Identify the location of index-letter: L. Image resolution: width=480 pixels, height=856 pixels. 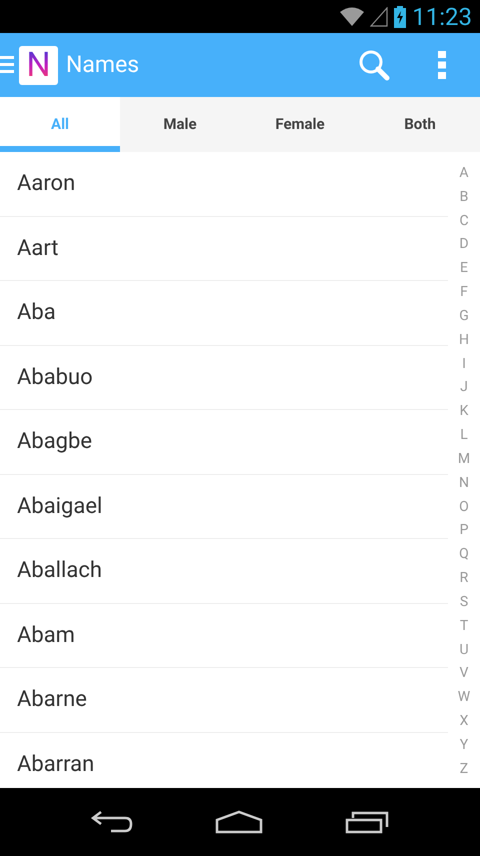
(464, 435).